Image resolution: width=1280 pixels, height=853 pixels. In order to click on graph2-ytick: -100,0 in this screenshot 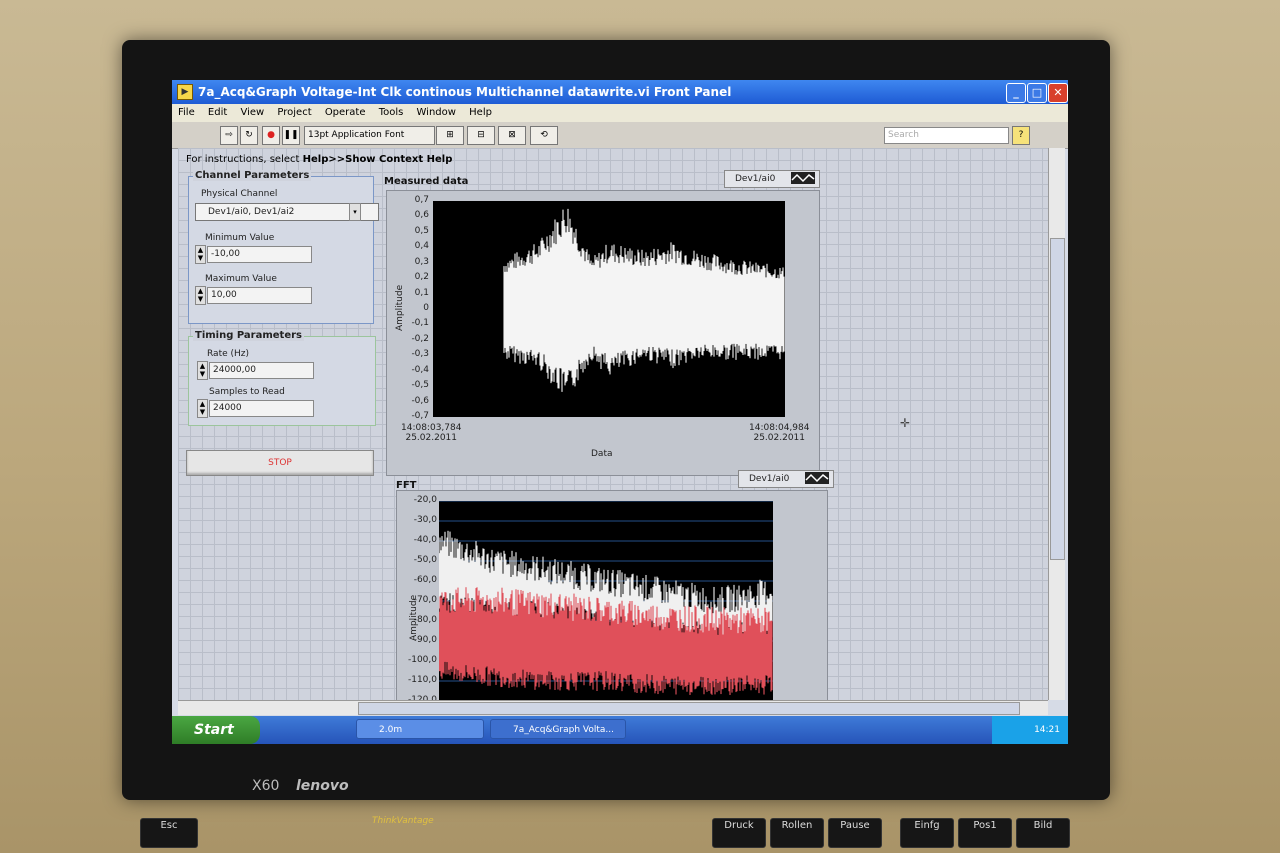, I will do `click(422, 660)`.